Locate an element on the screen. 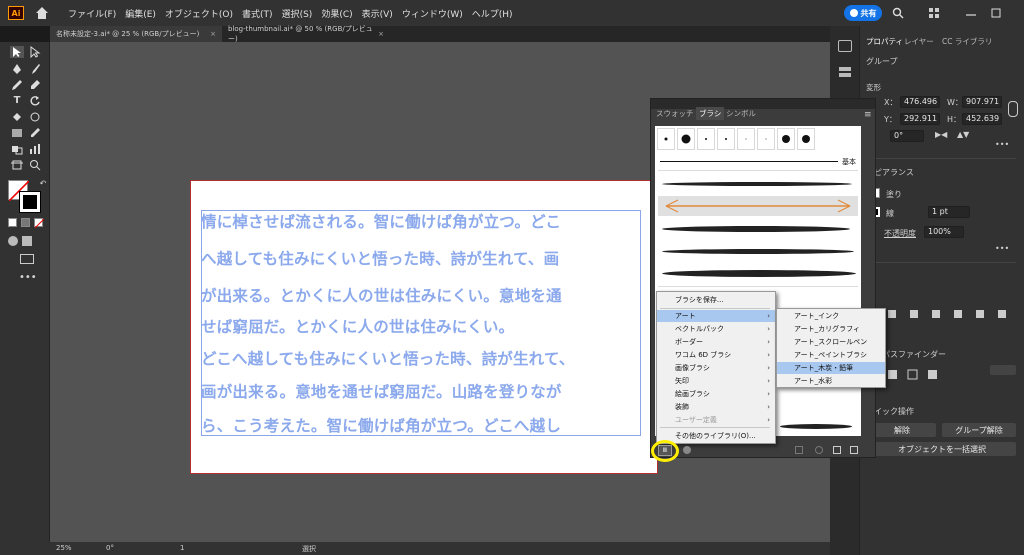 This screenshot has height=555, width=1024. arrange-documents-icon is located at coordinates (934, 13).